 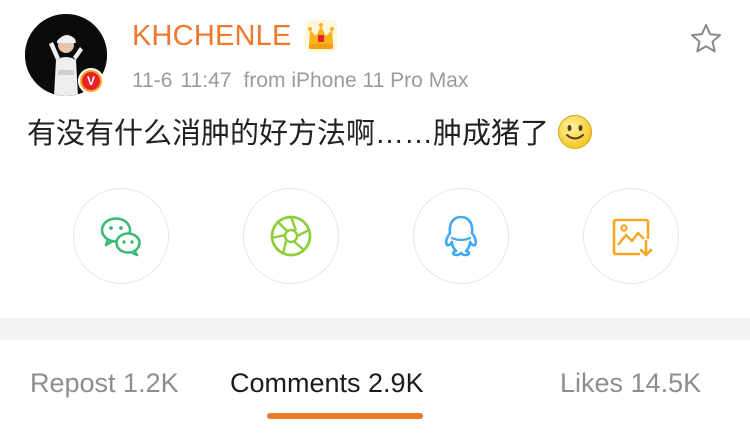 I want to click on share-moments-button, so click(x=291, y=236).